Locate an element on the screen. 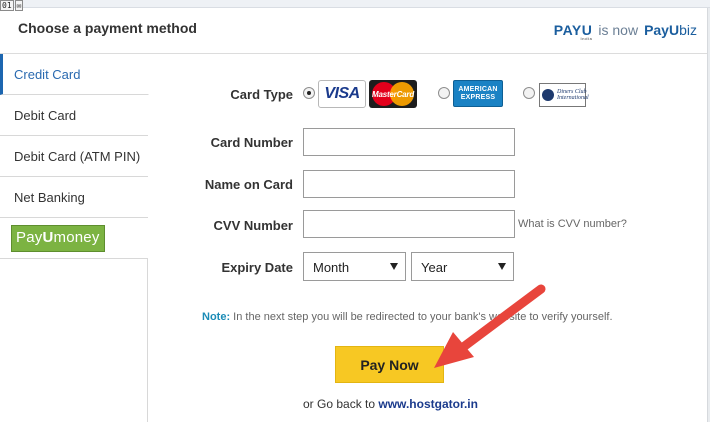 The width and height of the screenshot is (710, 422). page-title: Choose a payment method is located at coordinates (107, 28).